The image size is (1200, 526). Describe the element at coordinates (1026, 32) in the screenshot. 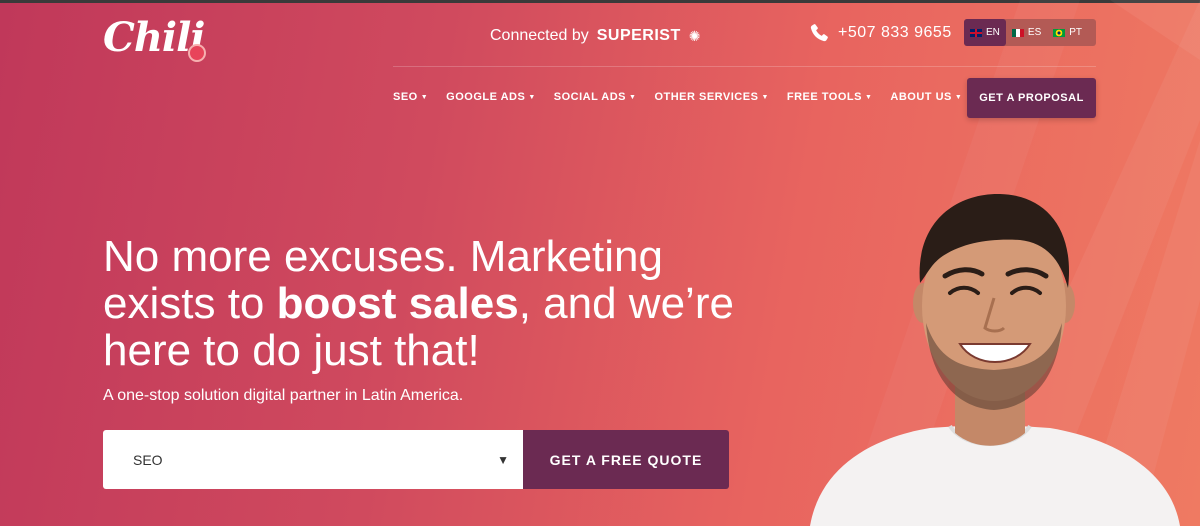

I see `language-option-es: ES` at that location.